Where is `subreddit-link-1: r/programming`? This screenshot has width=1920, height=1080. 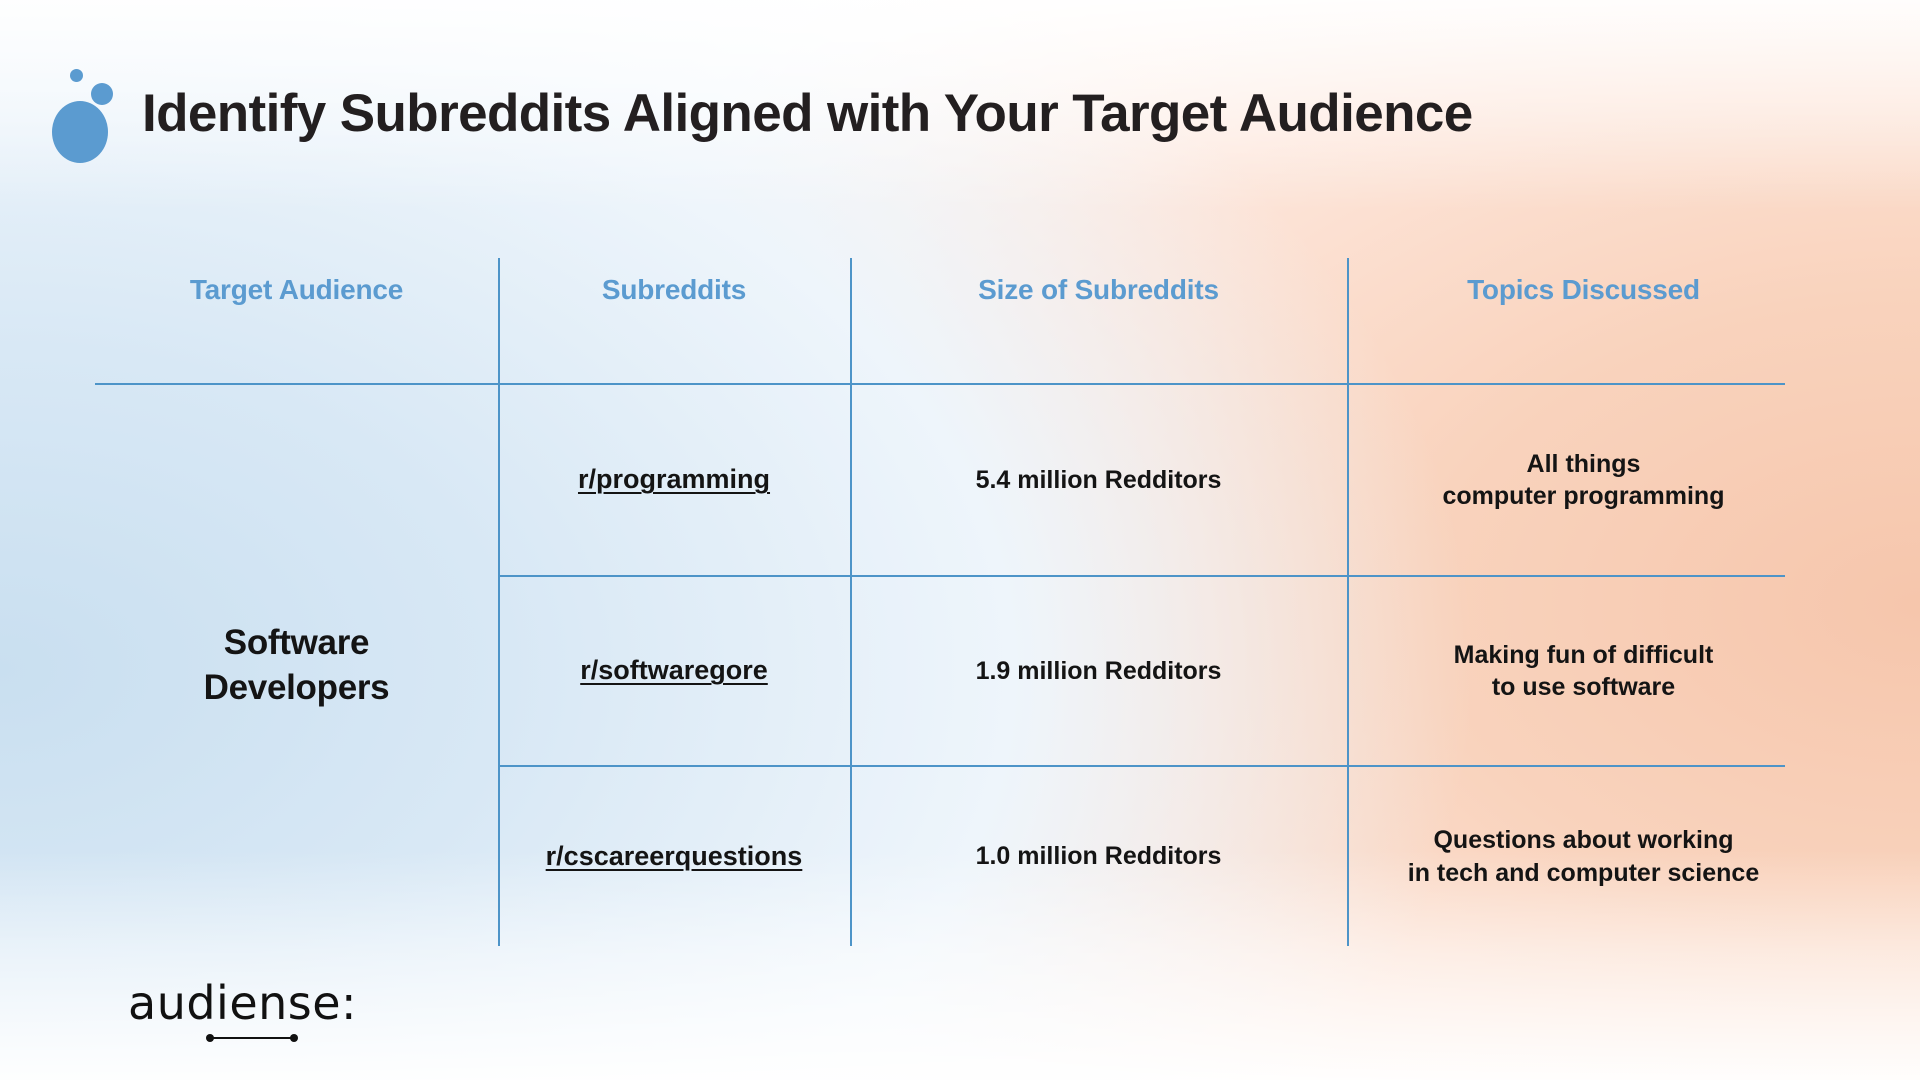
subreddit-link-1: r/programming is located at coordinates (674, 479).